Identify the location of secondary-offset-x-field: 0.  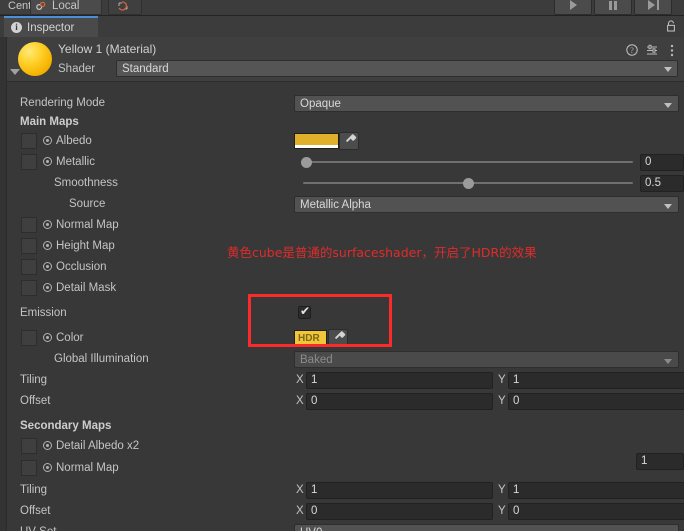
(399, 511).